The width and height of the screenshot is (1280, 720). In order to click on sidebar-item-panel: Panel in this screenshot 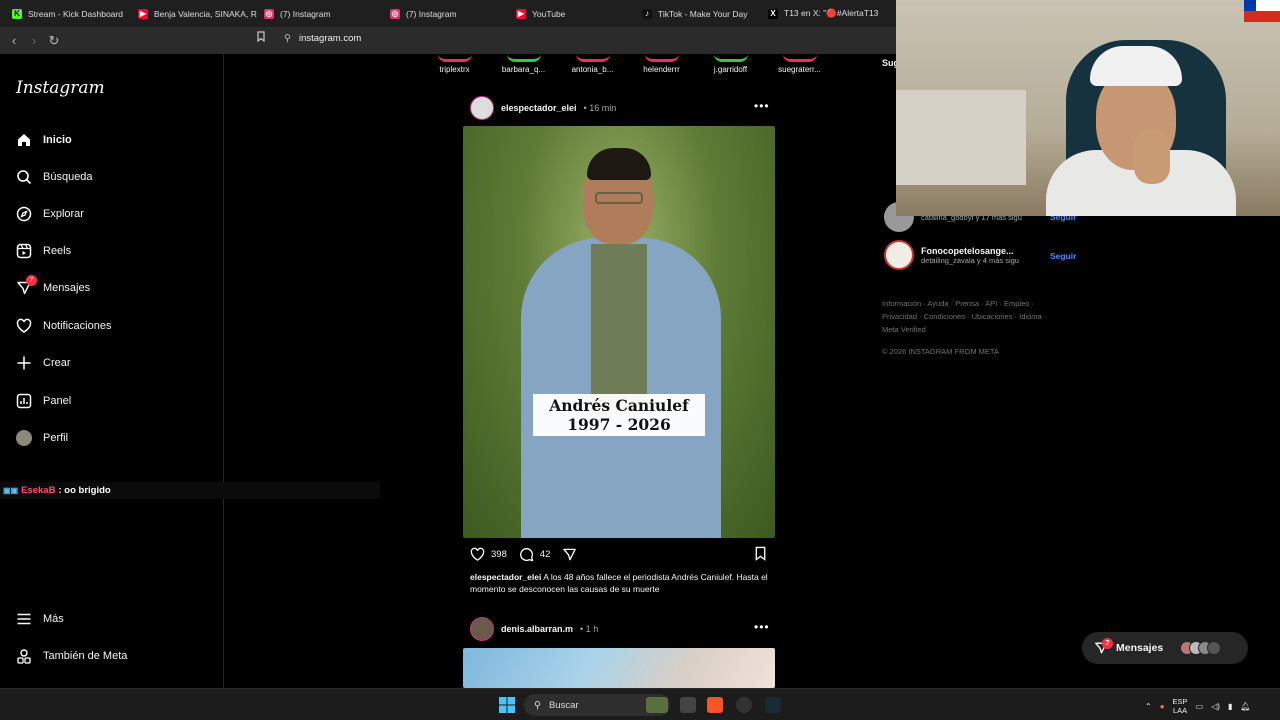, I will do `click(43, 401)`.